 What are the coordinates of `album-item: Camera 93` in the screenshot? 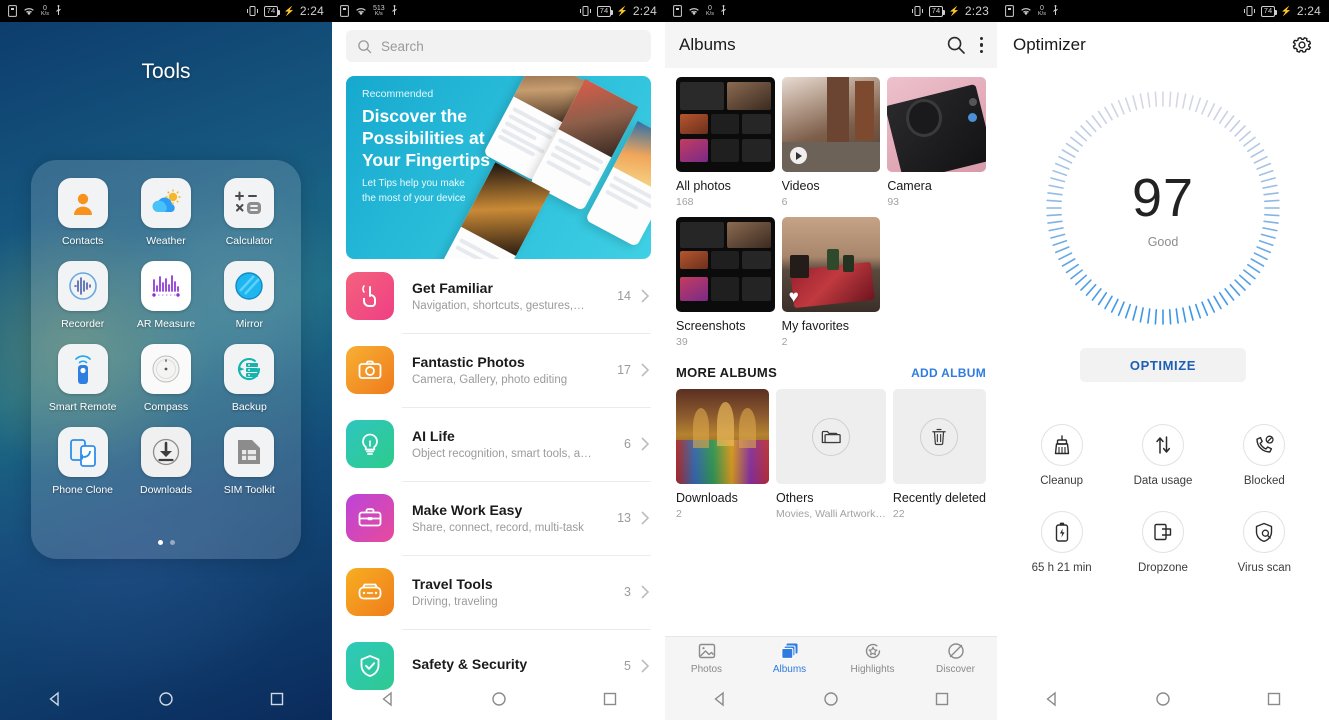 It's located at (936, 142).